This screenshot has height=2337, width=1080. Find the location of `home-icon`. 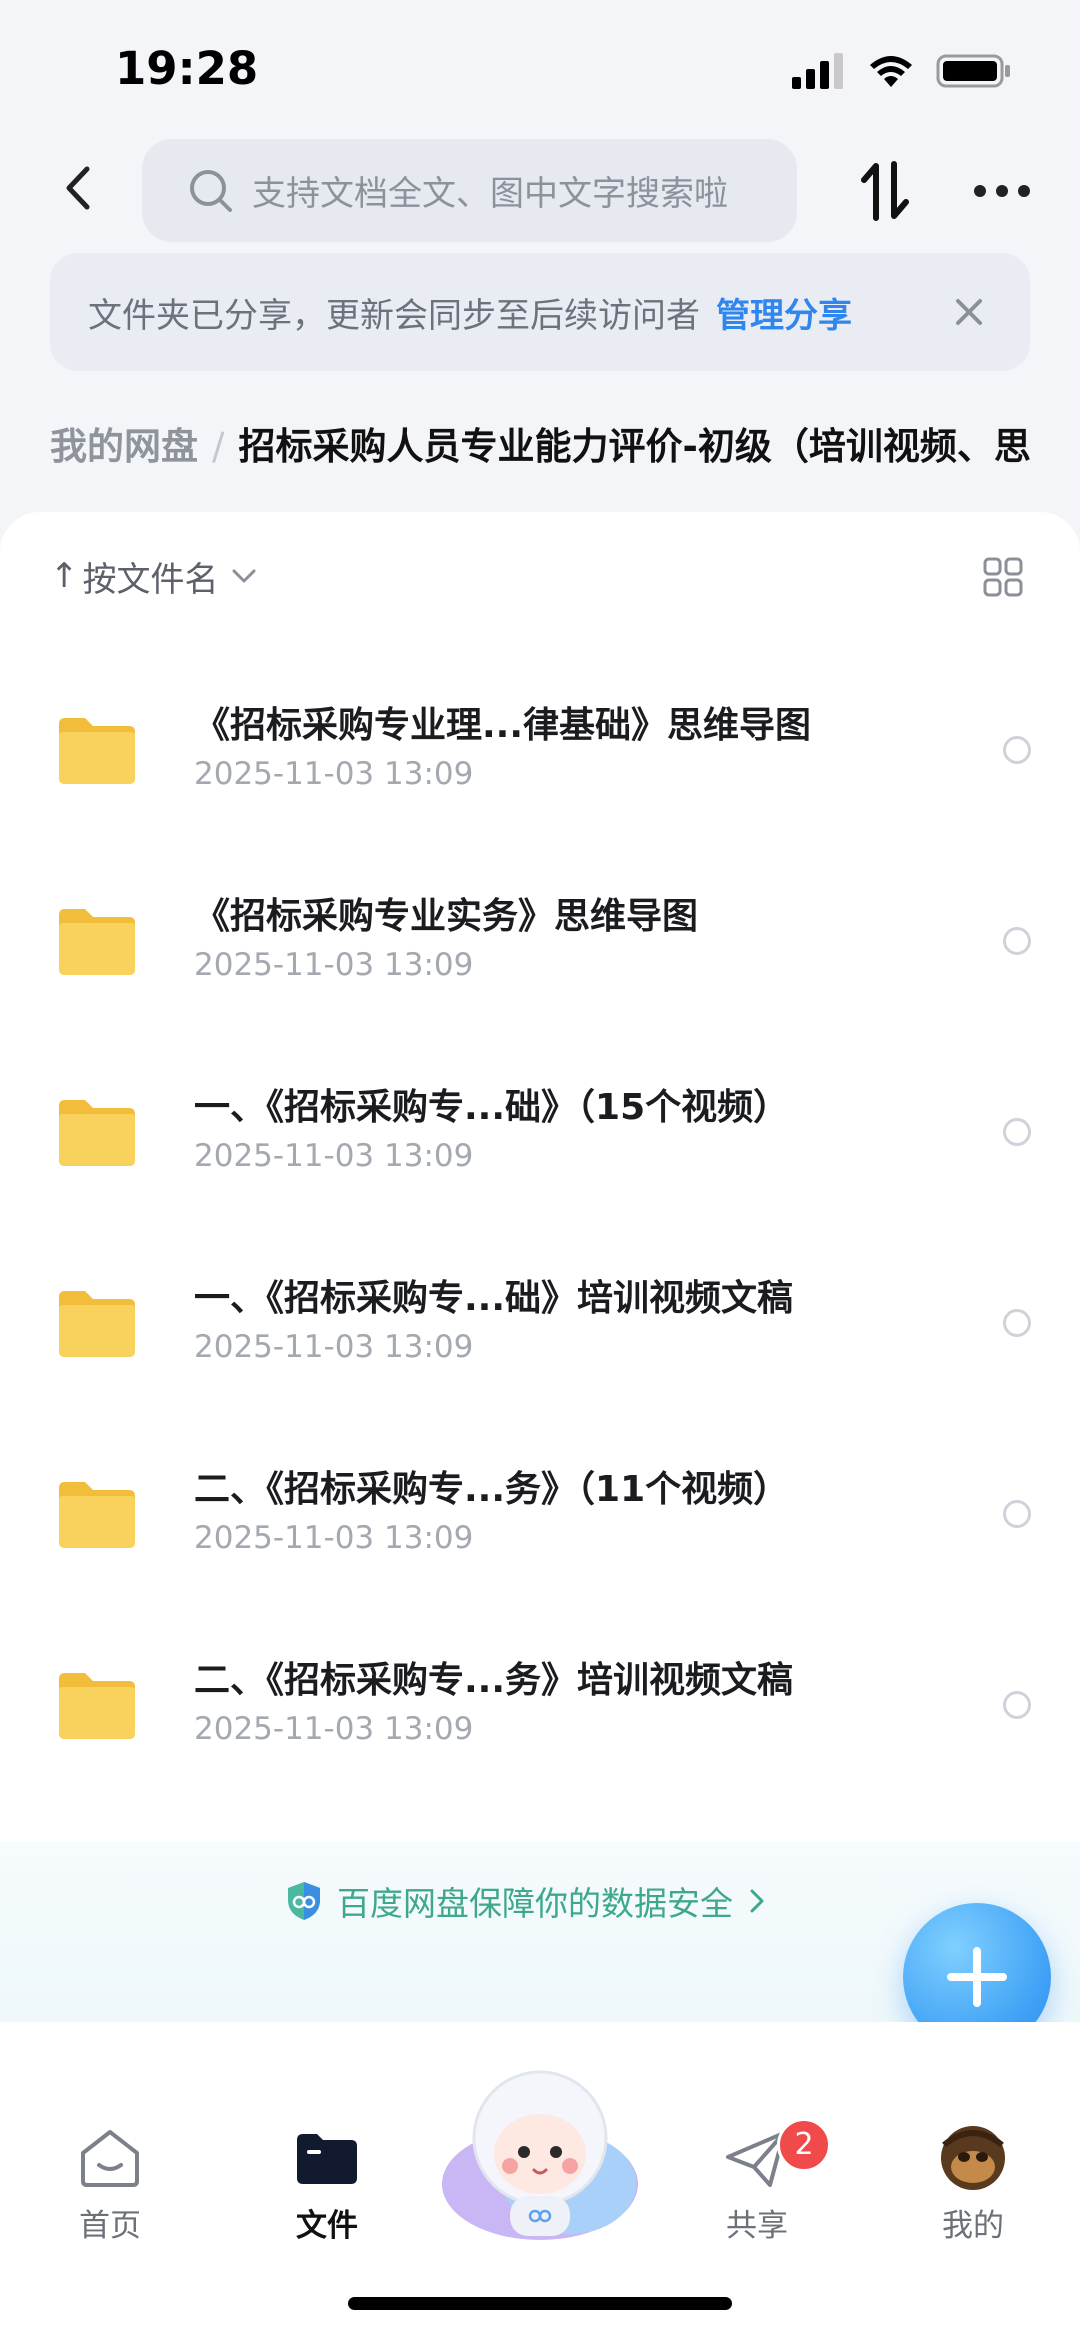

home-icon is located at coordinates (110, 2158).